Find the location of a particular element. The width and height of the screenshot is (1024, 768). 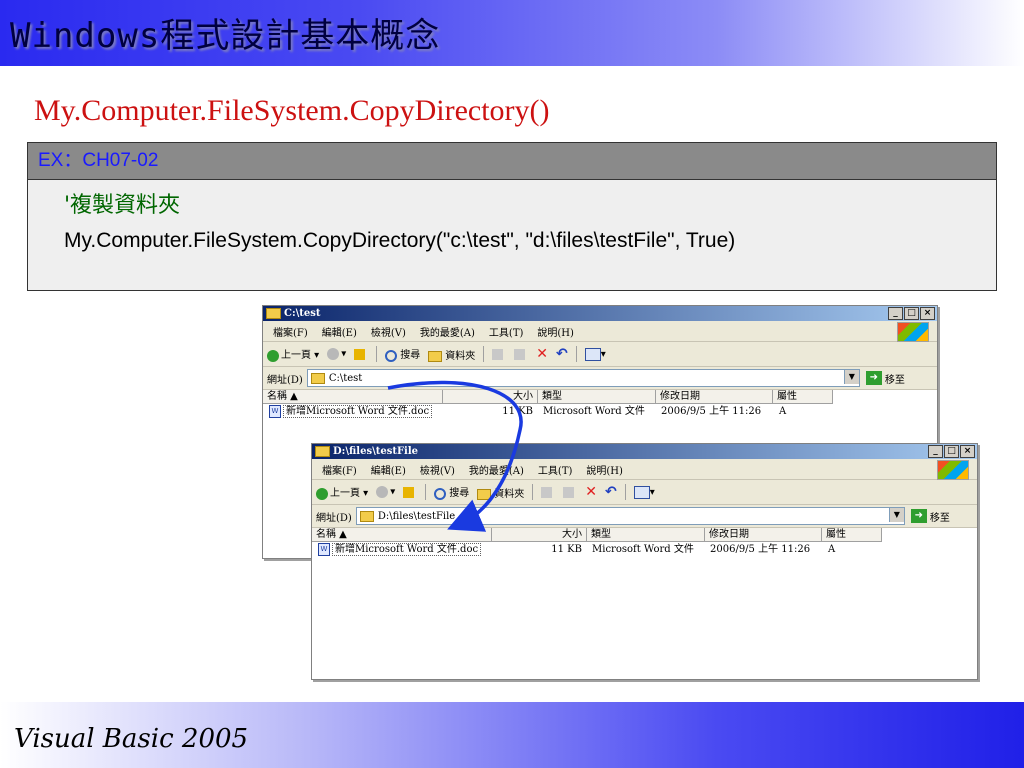

copy-arrow is located at coordinates (455, 456).